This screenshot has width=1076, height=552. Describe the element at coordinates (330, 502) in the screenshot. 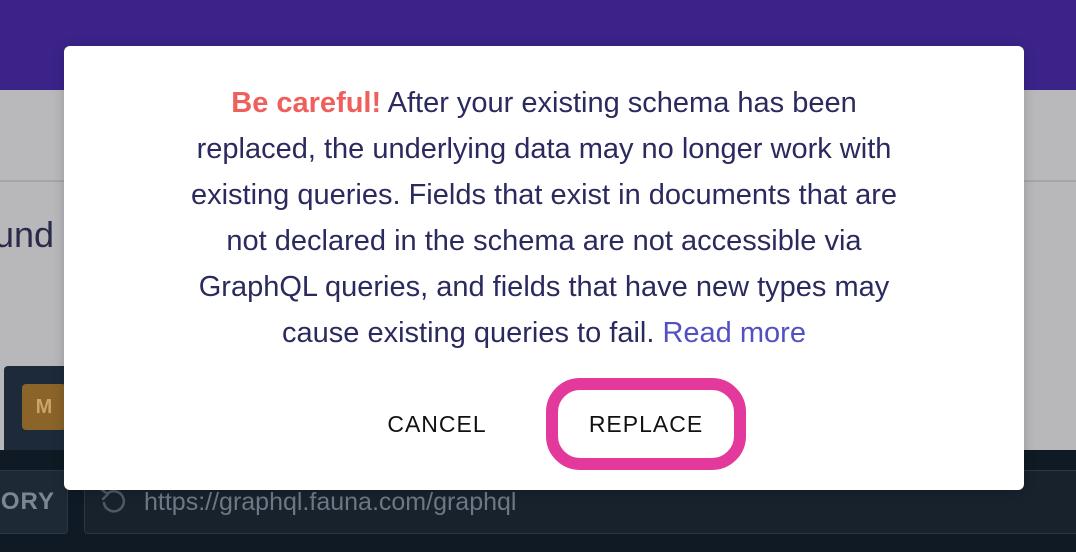

I see `endpoint-url-text: https://graphql.fauna.com/graphql` at that location.